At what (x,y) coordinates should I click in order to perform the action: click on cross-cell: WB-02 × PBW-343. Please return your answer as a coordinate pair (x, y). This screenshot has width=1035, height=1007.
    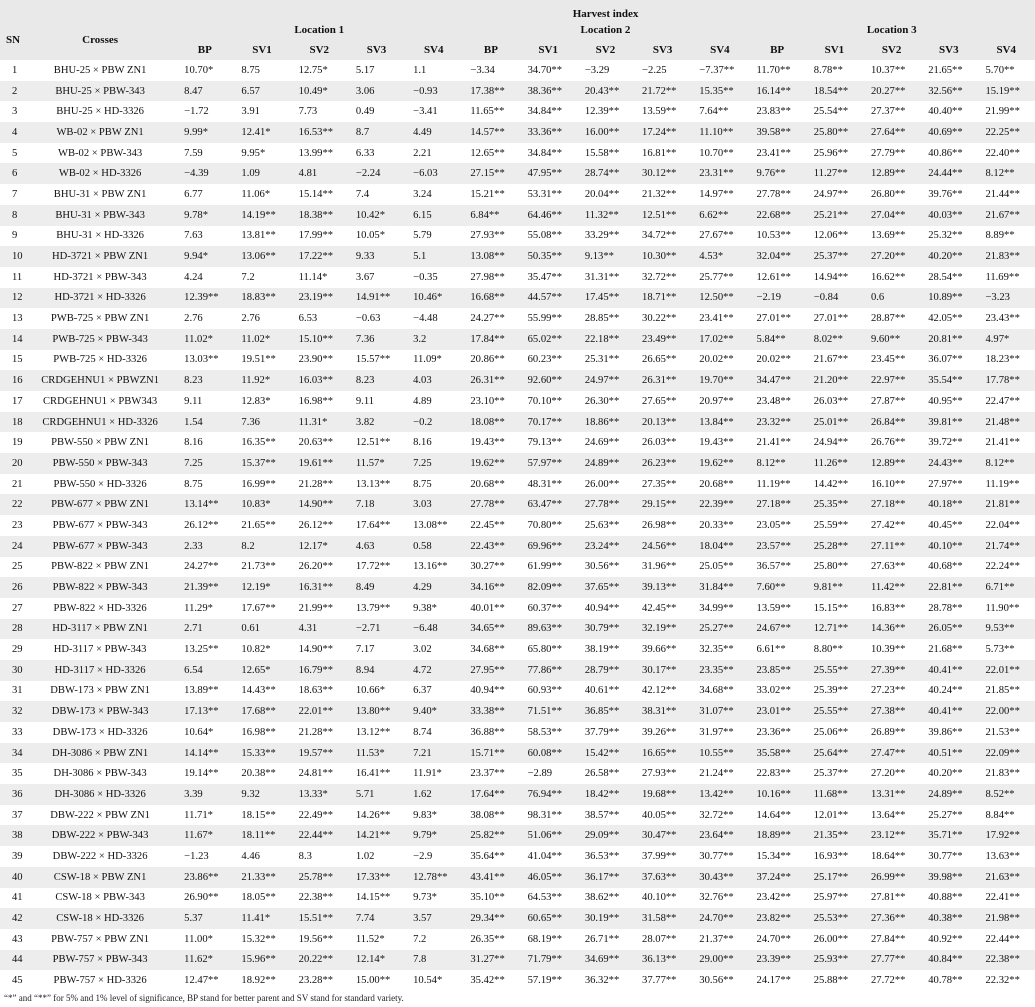
    Looking at the image, I should click on (100, 153).